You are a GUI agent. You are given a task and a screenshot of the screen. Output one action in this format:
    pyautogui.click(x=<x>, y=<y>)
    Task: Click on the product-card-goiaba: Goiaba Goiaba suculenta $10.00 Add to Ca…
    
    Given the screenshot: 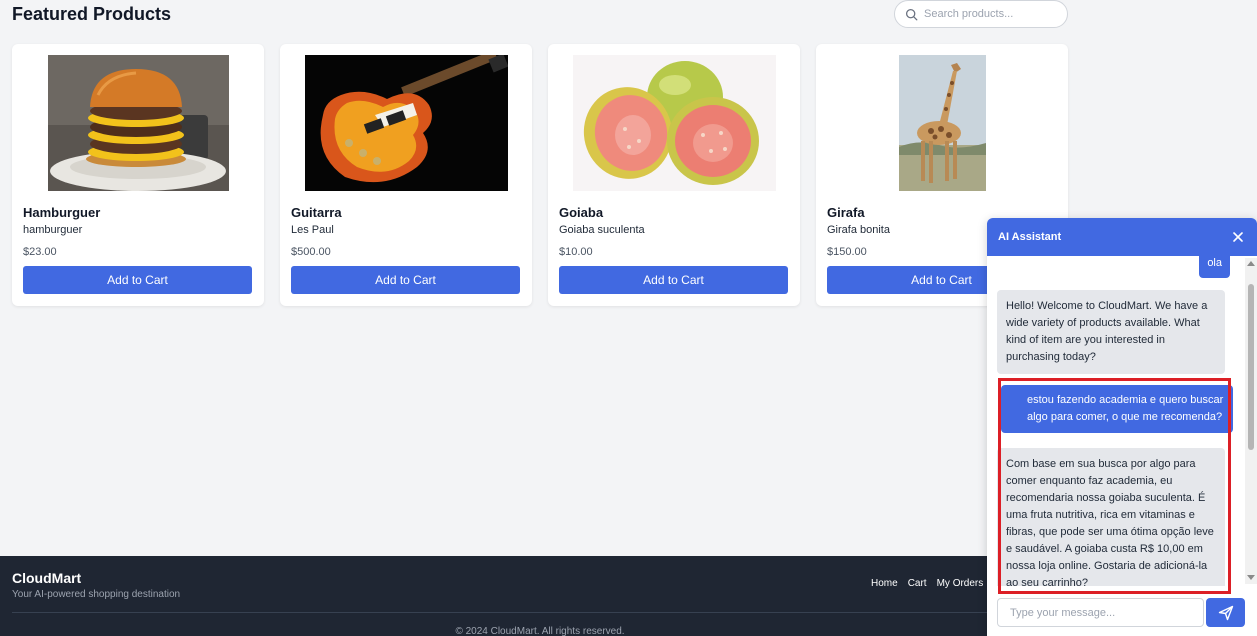 What is the action you would take?
    pyautogui.click(x=674, y=175)
    